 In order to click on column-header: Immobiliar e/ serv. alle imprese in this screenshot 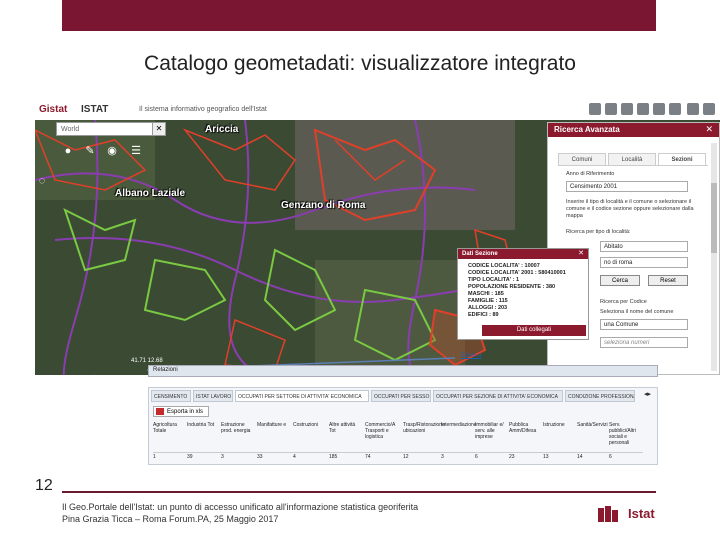, I will do `click(489, 431)`.